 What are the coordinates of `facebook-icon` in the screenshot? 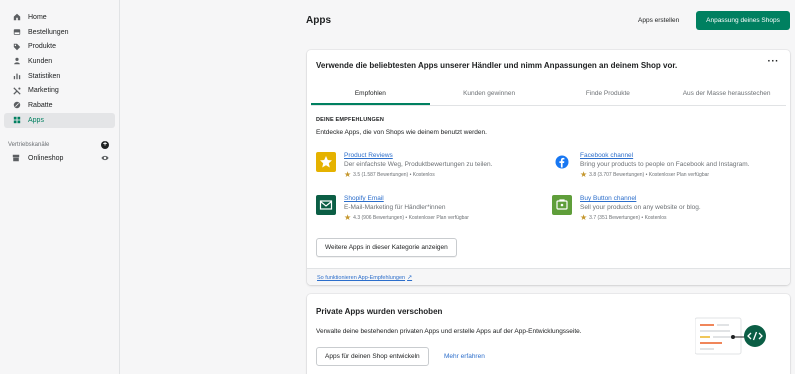 It's located at (562, 162).